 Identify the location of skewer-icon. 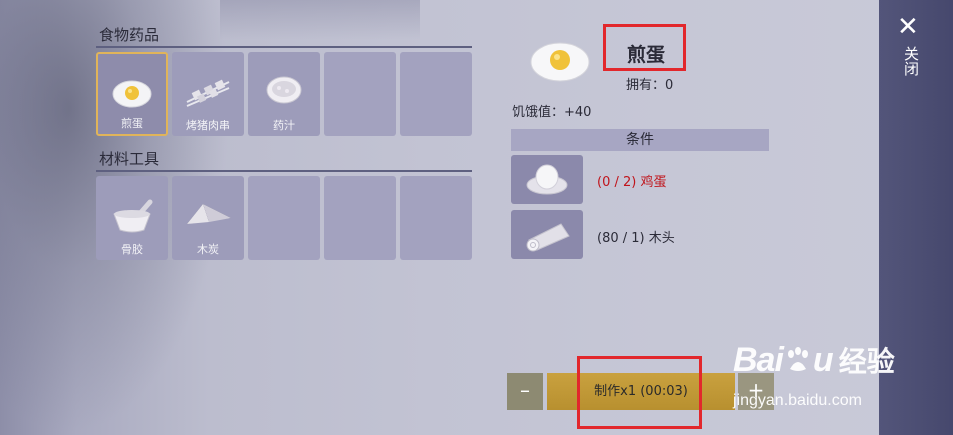
(208, 93).